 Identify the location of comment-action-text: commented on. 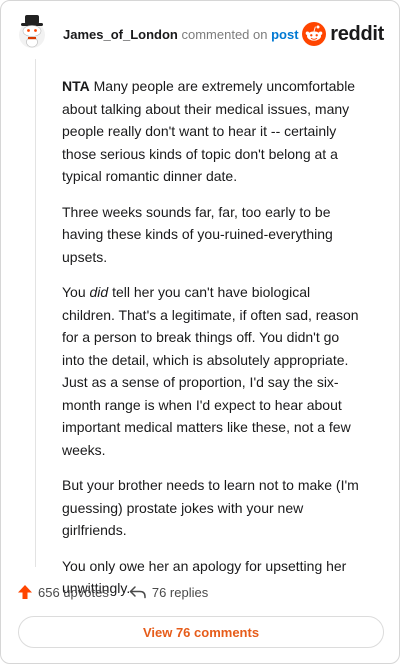
(224, 34).